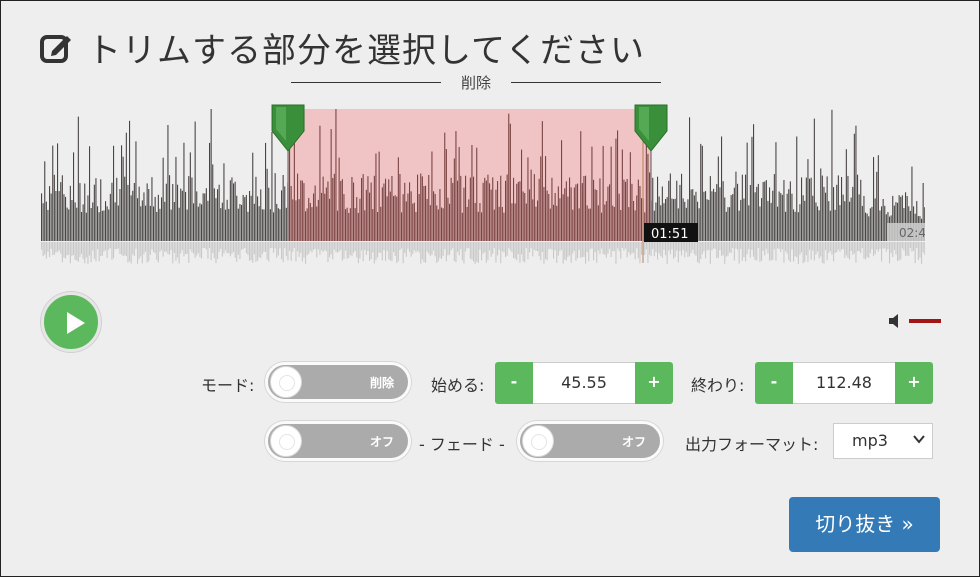  Describe the element at coordinates (654, 383) in the screenshot. I see `start-increment-button: +` at that location.